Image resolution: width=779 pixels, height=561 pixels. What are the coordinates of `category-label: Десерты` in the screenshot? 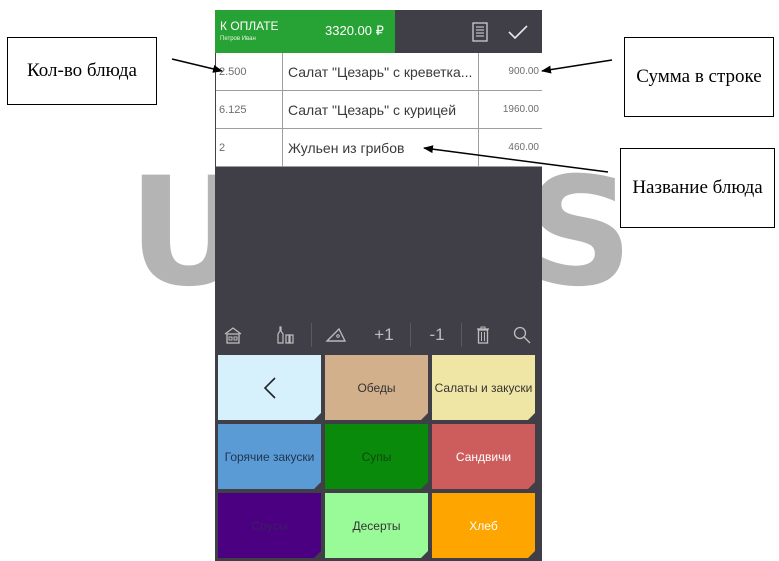 It's located at (376, 525).